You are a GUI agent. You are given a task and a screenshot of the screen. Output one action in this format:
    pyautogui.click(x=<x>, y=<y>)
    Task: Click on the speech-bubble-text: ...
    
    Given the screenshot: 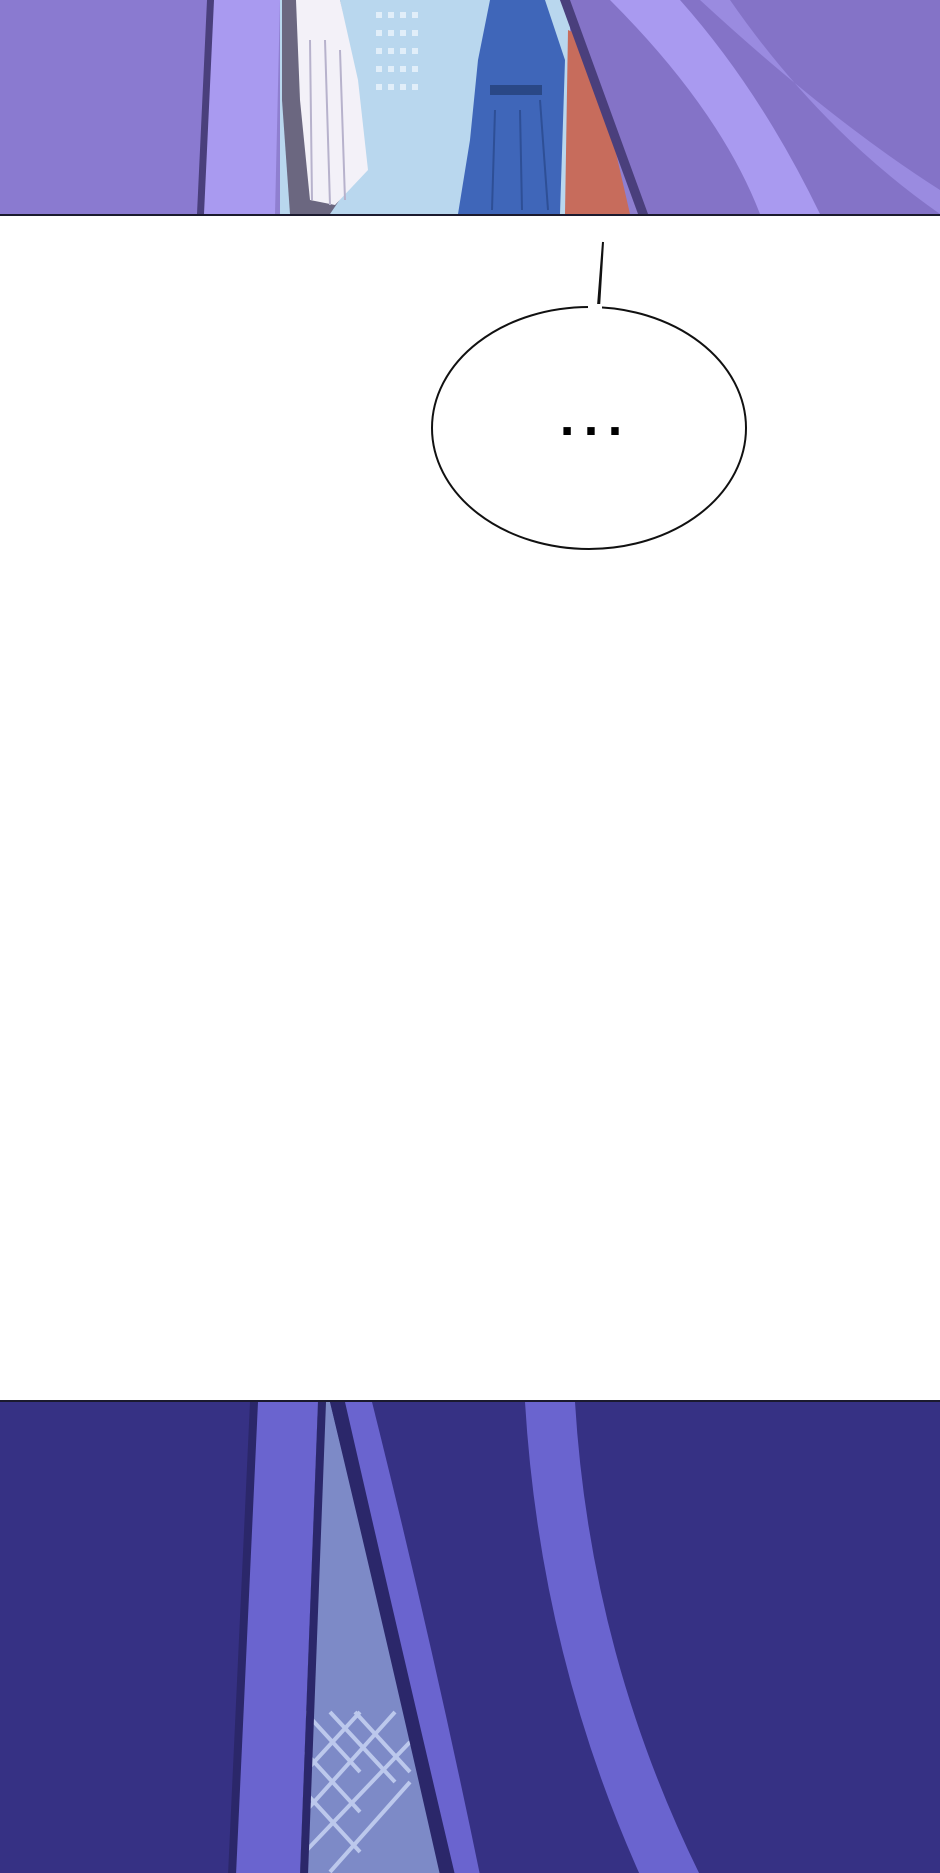 What is the action you would take?
    pyautogui.click(x=595, y=420)
    